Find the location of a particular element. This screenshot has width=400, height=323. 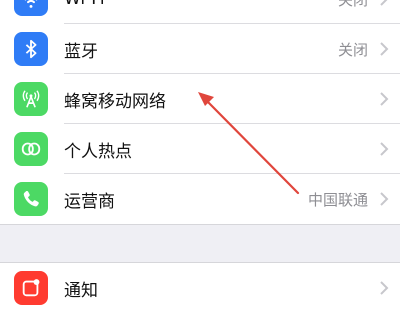

settings-row-label: 蜂窝移动网络 is located at coordinates (115, 101).